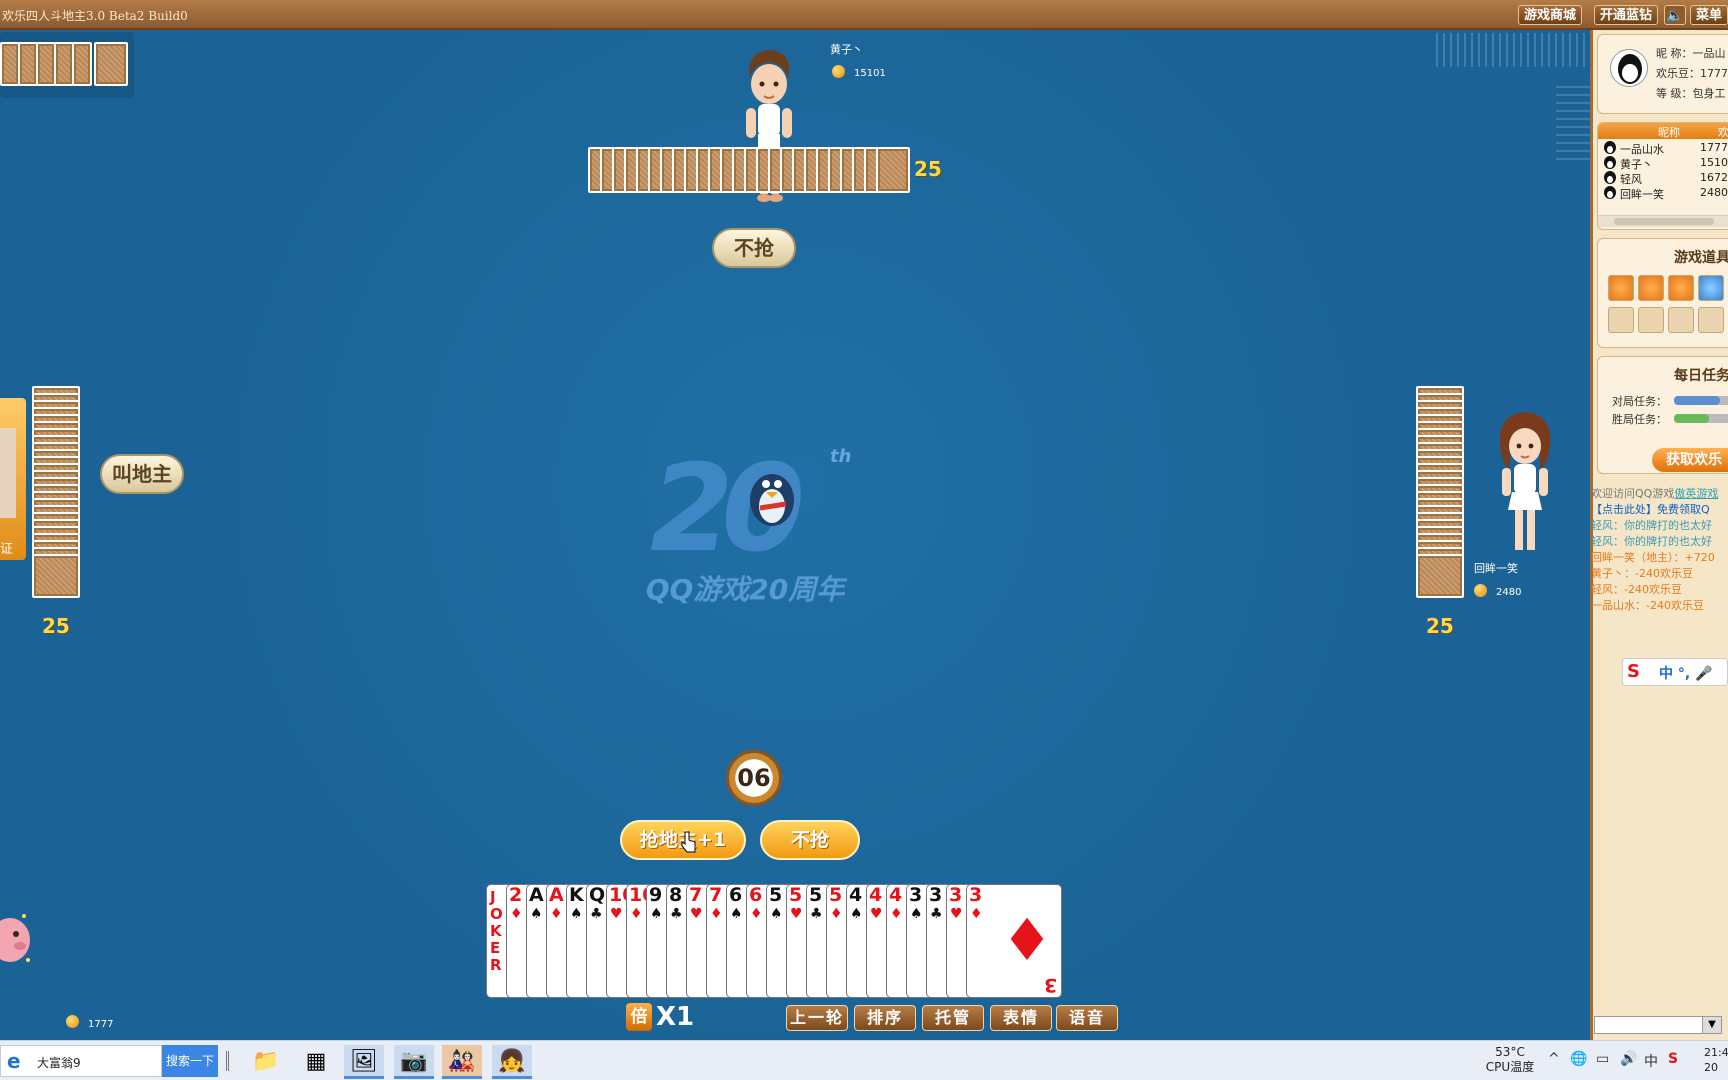  Describe the element at coordinates (556, 895) in the screenshot. I see `card-rank: A` at that location.